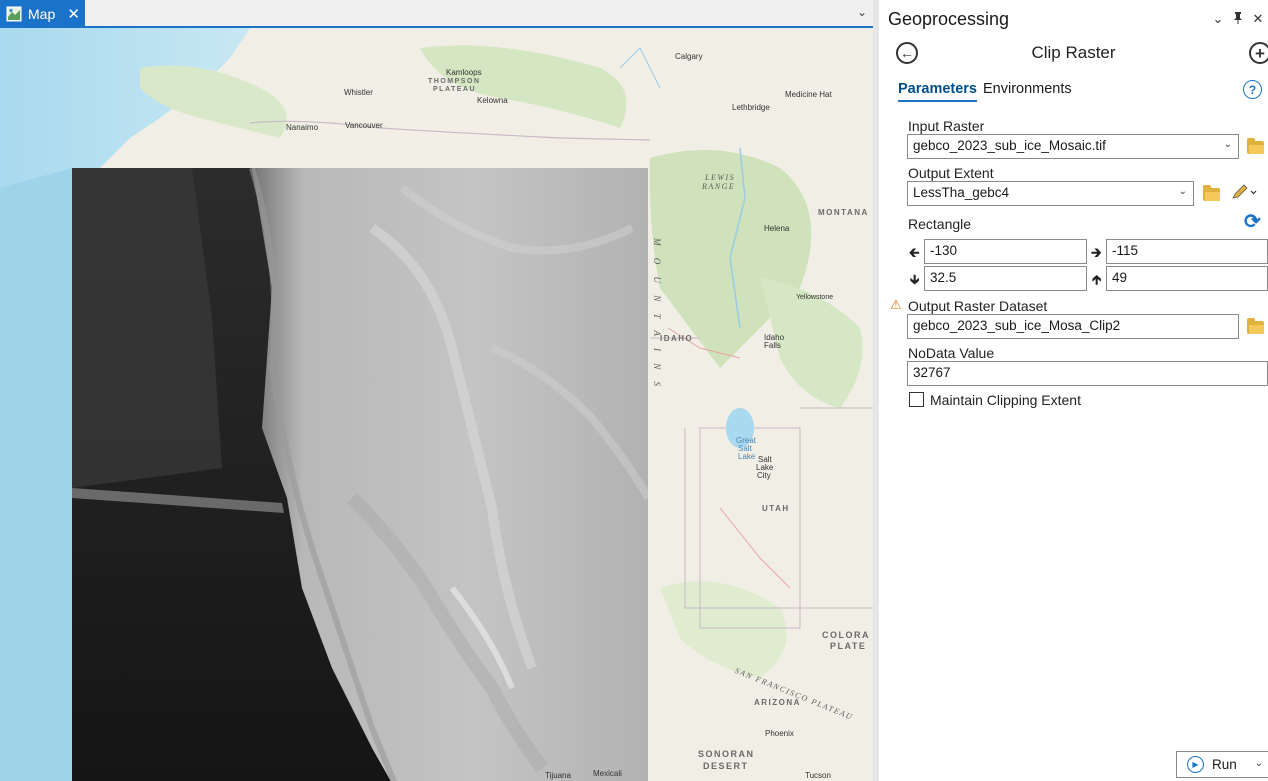  Describe the element at coordinates (751, 107) in the screenshot. I see `map-label-lethbridge: Lethbridge` at that location.